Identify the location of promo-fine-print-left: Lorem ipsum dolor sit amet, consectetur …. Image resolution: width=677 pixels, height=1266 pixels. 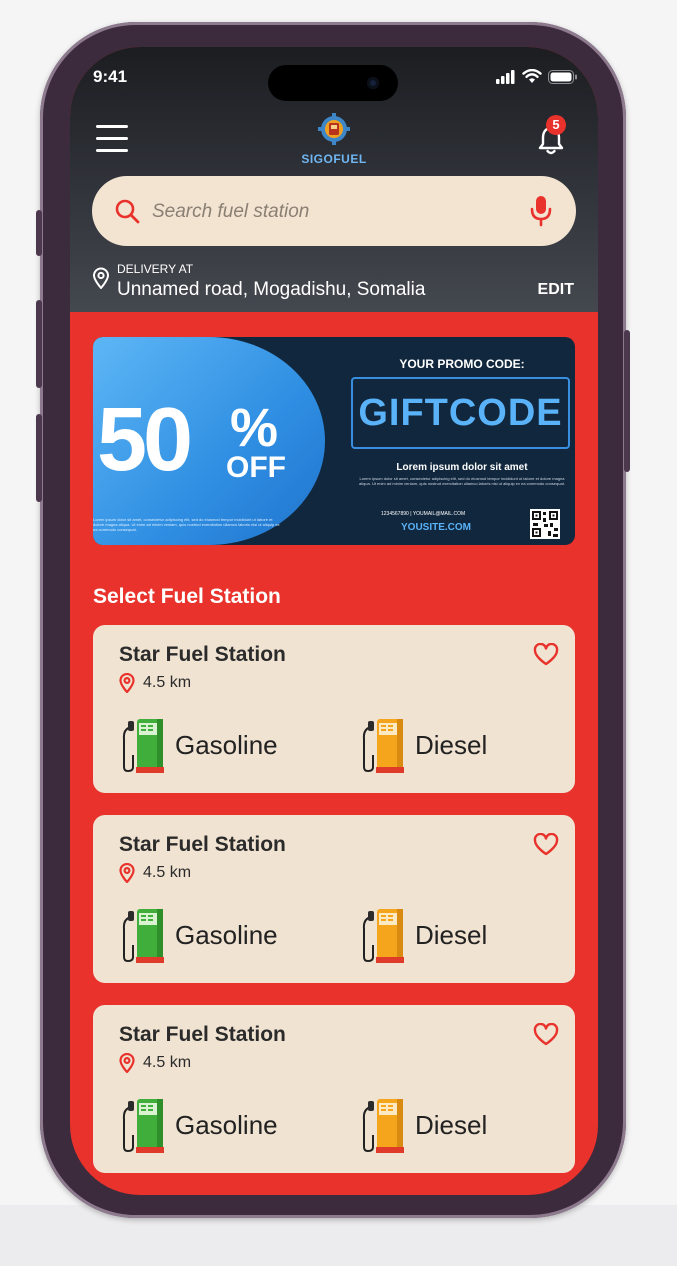
(186, 524).